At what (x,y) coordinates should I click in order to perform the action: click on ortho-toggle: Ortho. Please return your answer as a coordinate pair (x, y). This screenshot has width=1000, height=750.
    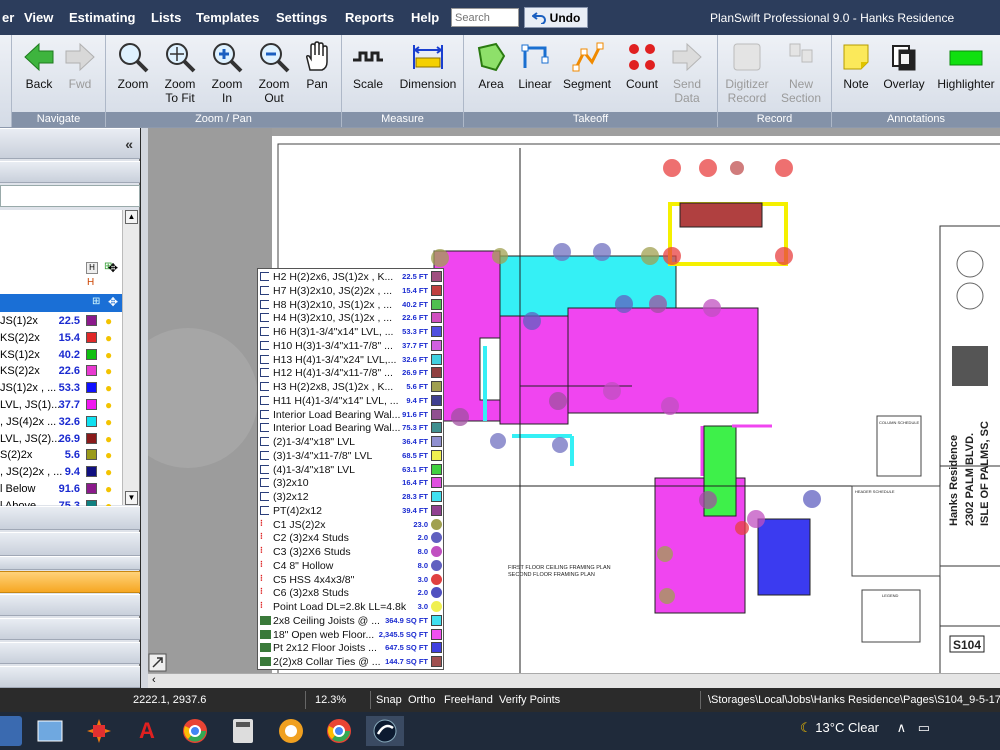
    Looking at the image, I should click on (422, 700).